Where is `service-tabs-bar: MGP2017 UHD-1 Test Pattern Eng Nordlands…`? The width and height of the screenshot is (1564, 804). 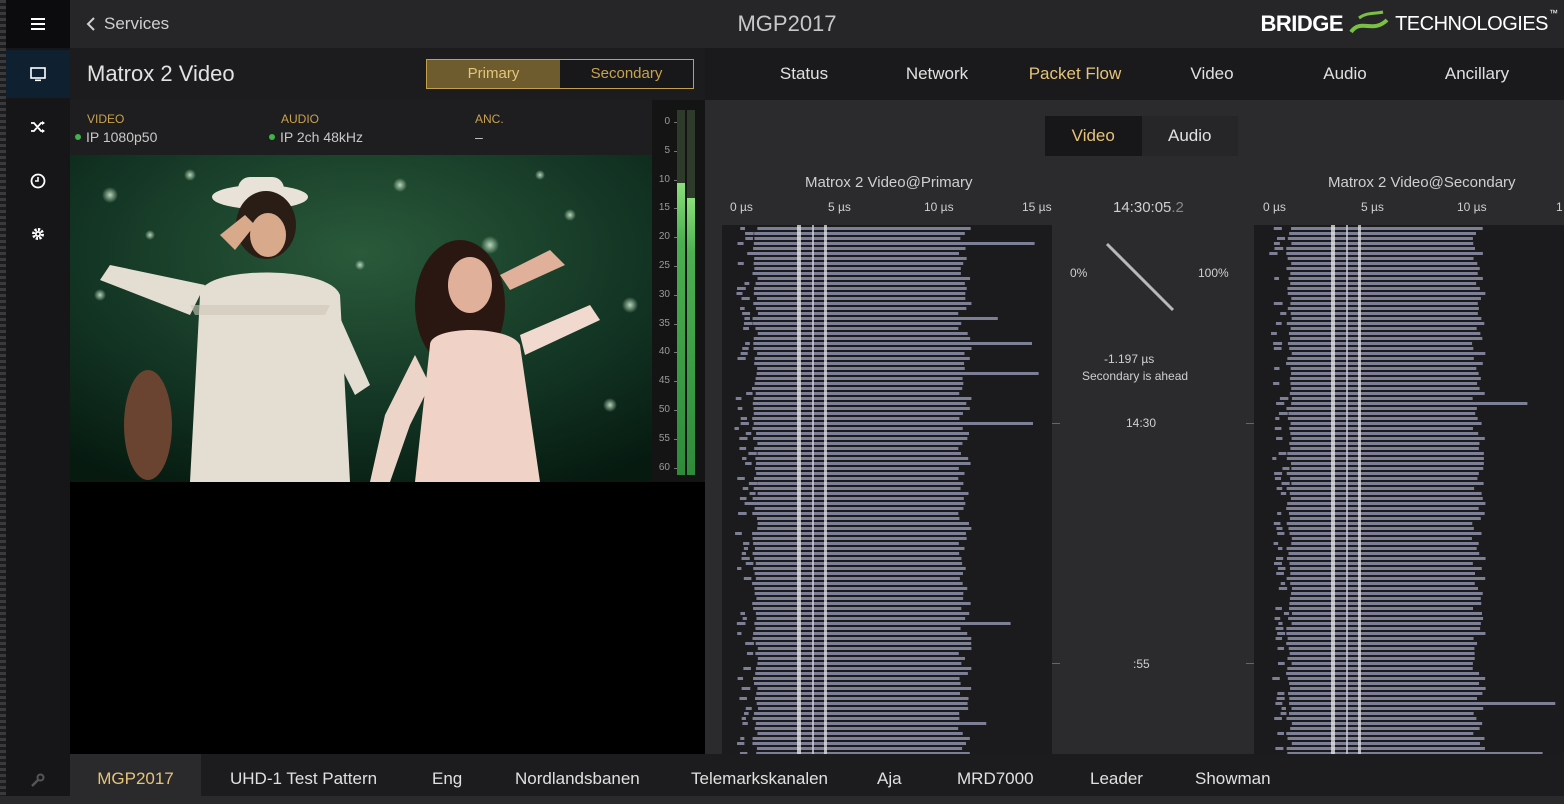
service-tabs-bar: MGP2017 UHD-1 Test Pattern Eng Nordlands… is located at coordinates (817, 775).